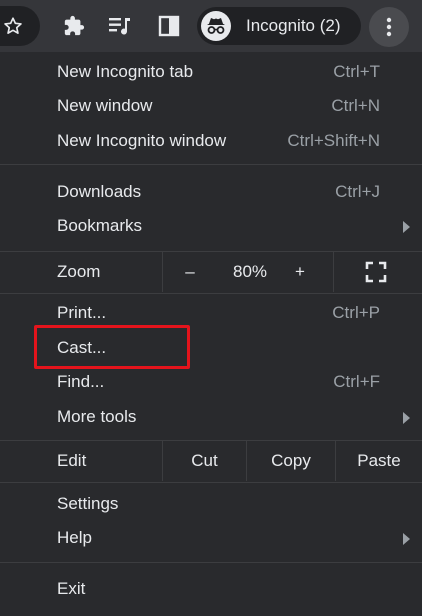 This screenshot has height=616, width=422. What do you see at coordinates (74, 537) in the screenshot?
I see `menu-item-label: Help` at bounding box center [74, 537].